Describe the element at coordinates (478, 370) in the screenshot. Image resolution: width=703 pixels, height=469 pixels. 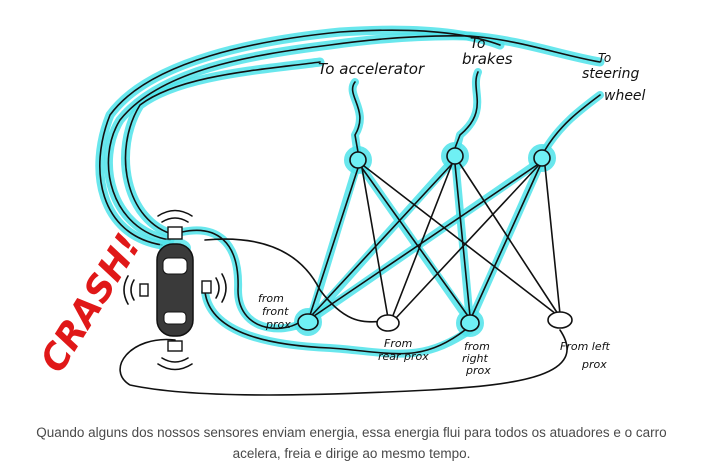
I see `right-prox-label-3: prox` at that location.